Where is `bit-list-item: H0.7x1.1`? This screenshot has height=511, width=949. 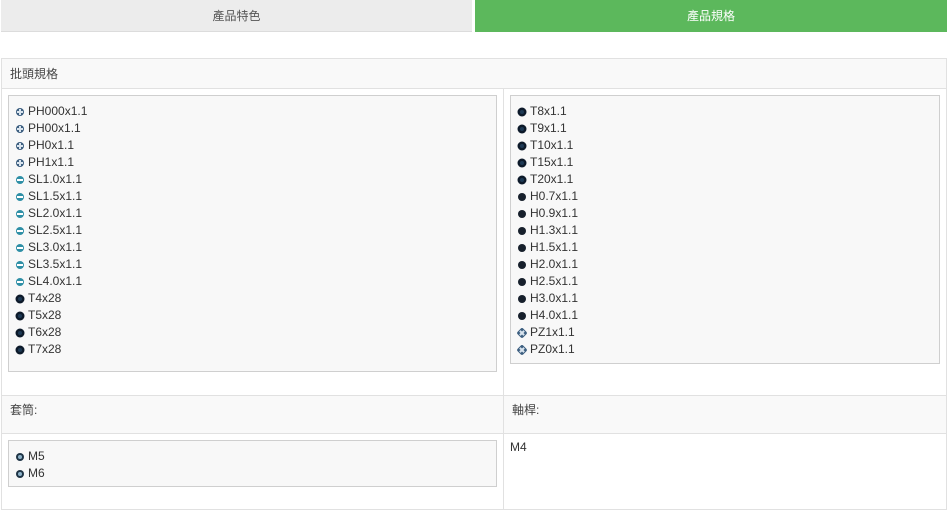 bit-list-item: H0.7x1.1 is located at coordinates (548, 196).